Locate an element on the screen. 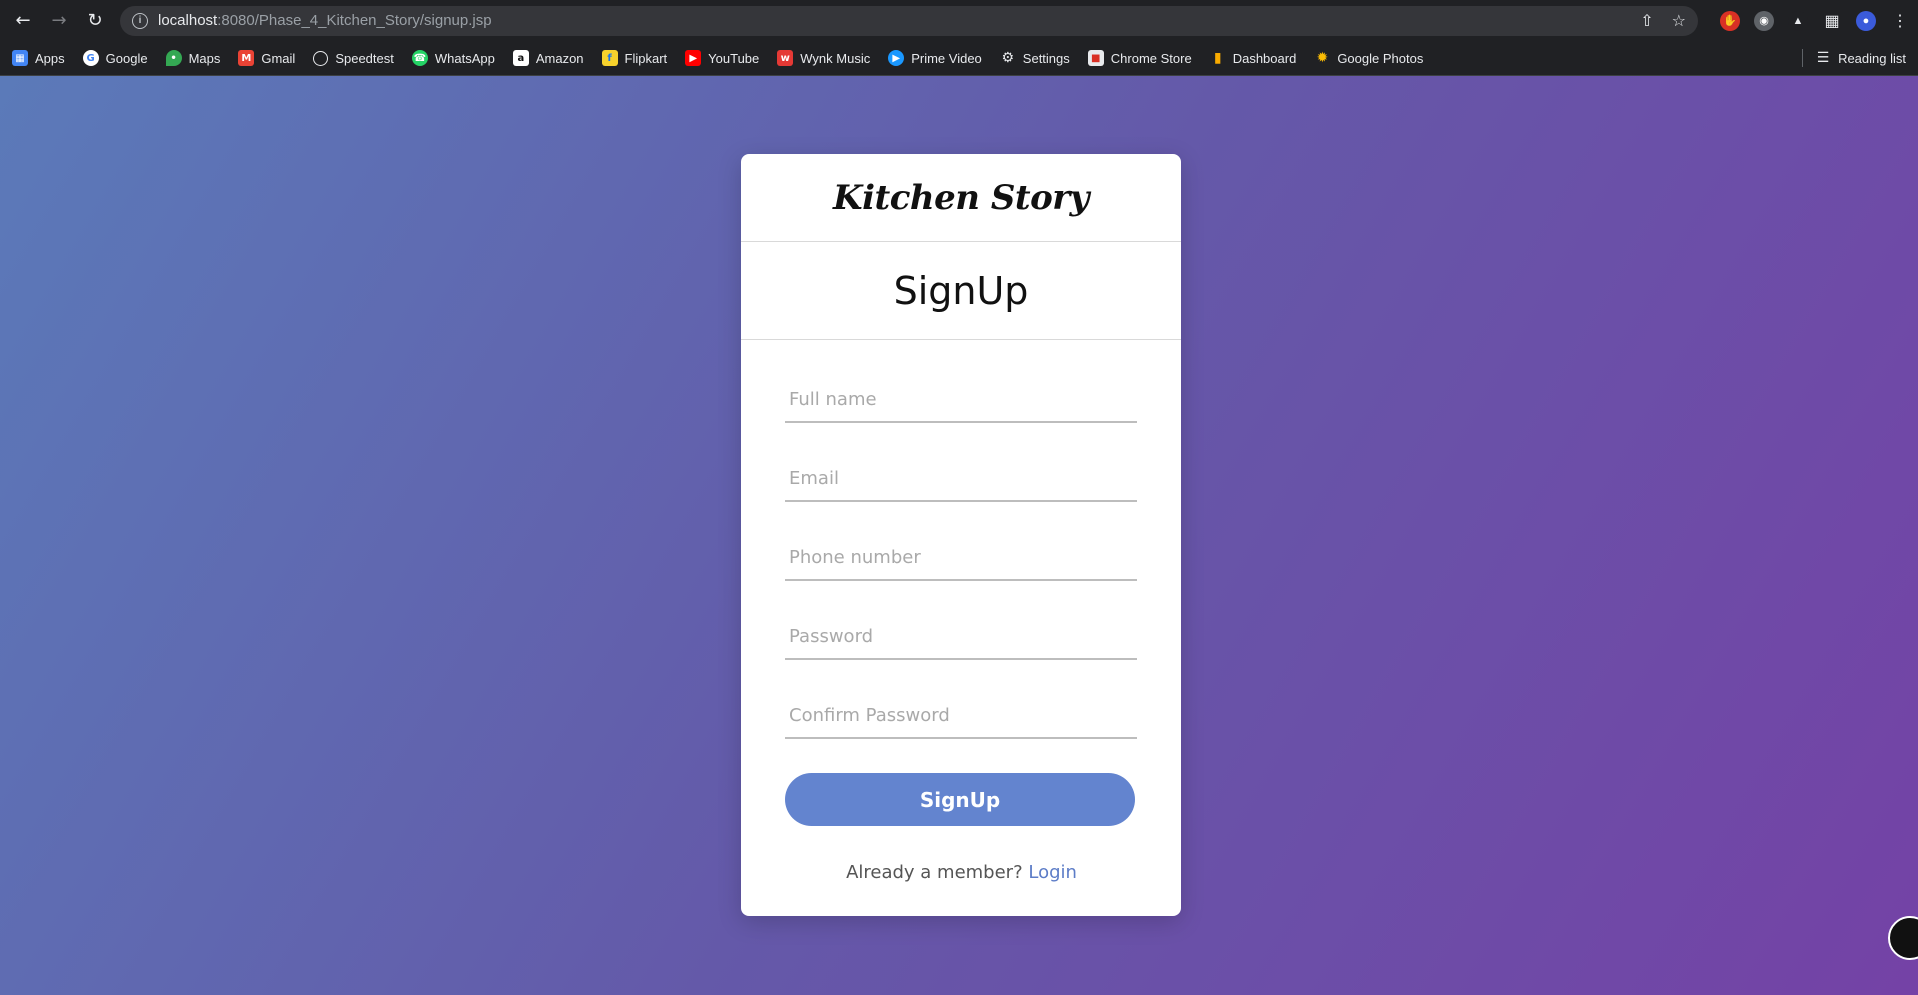 Image resolution: width=1918 pixels, height=995 pixels. url-host: localhost is located at coordinates (188, 20).